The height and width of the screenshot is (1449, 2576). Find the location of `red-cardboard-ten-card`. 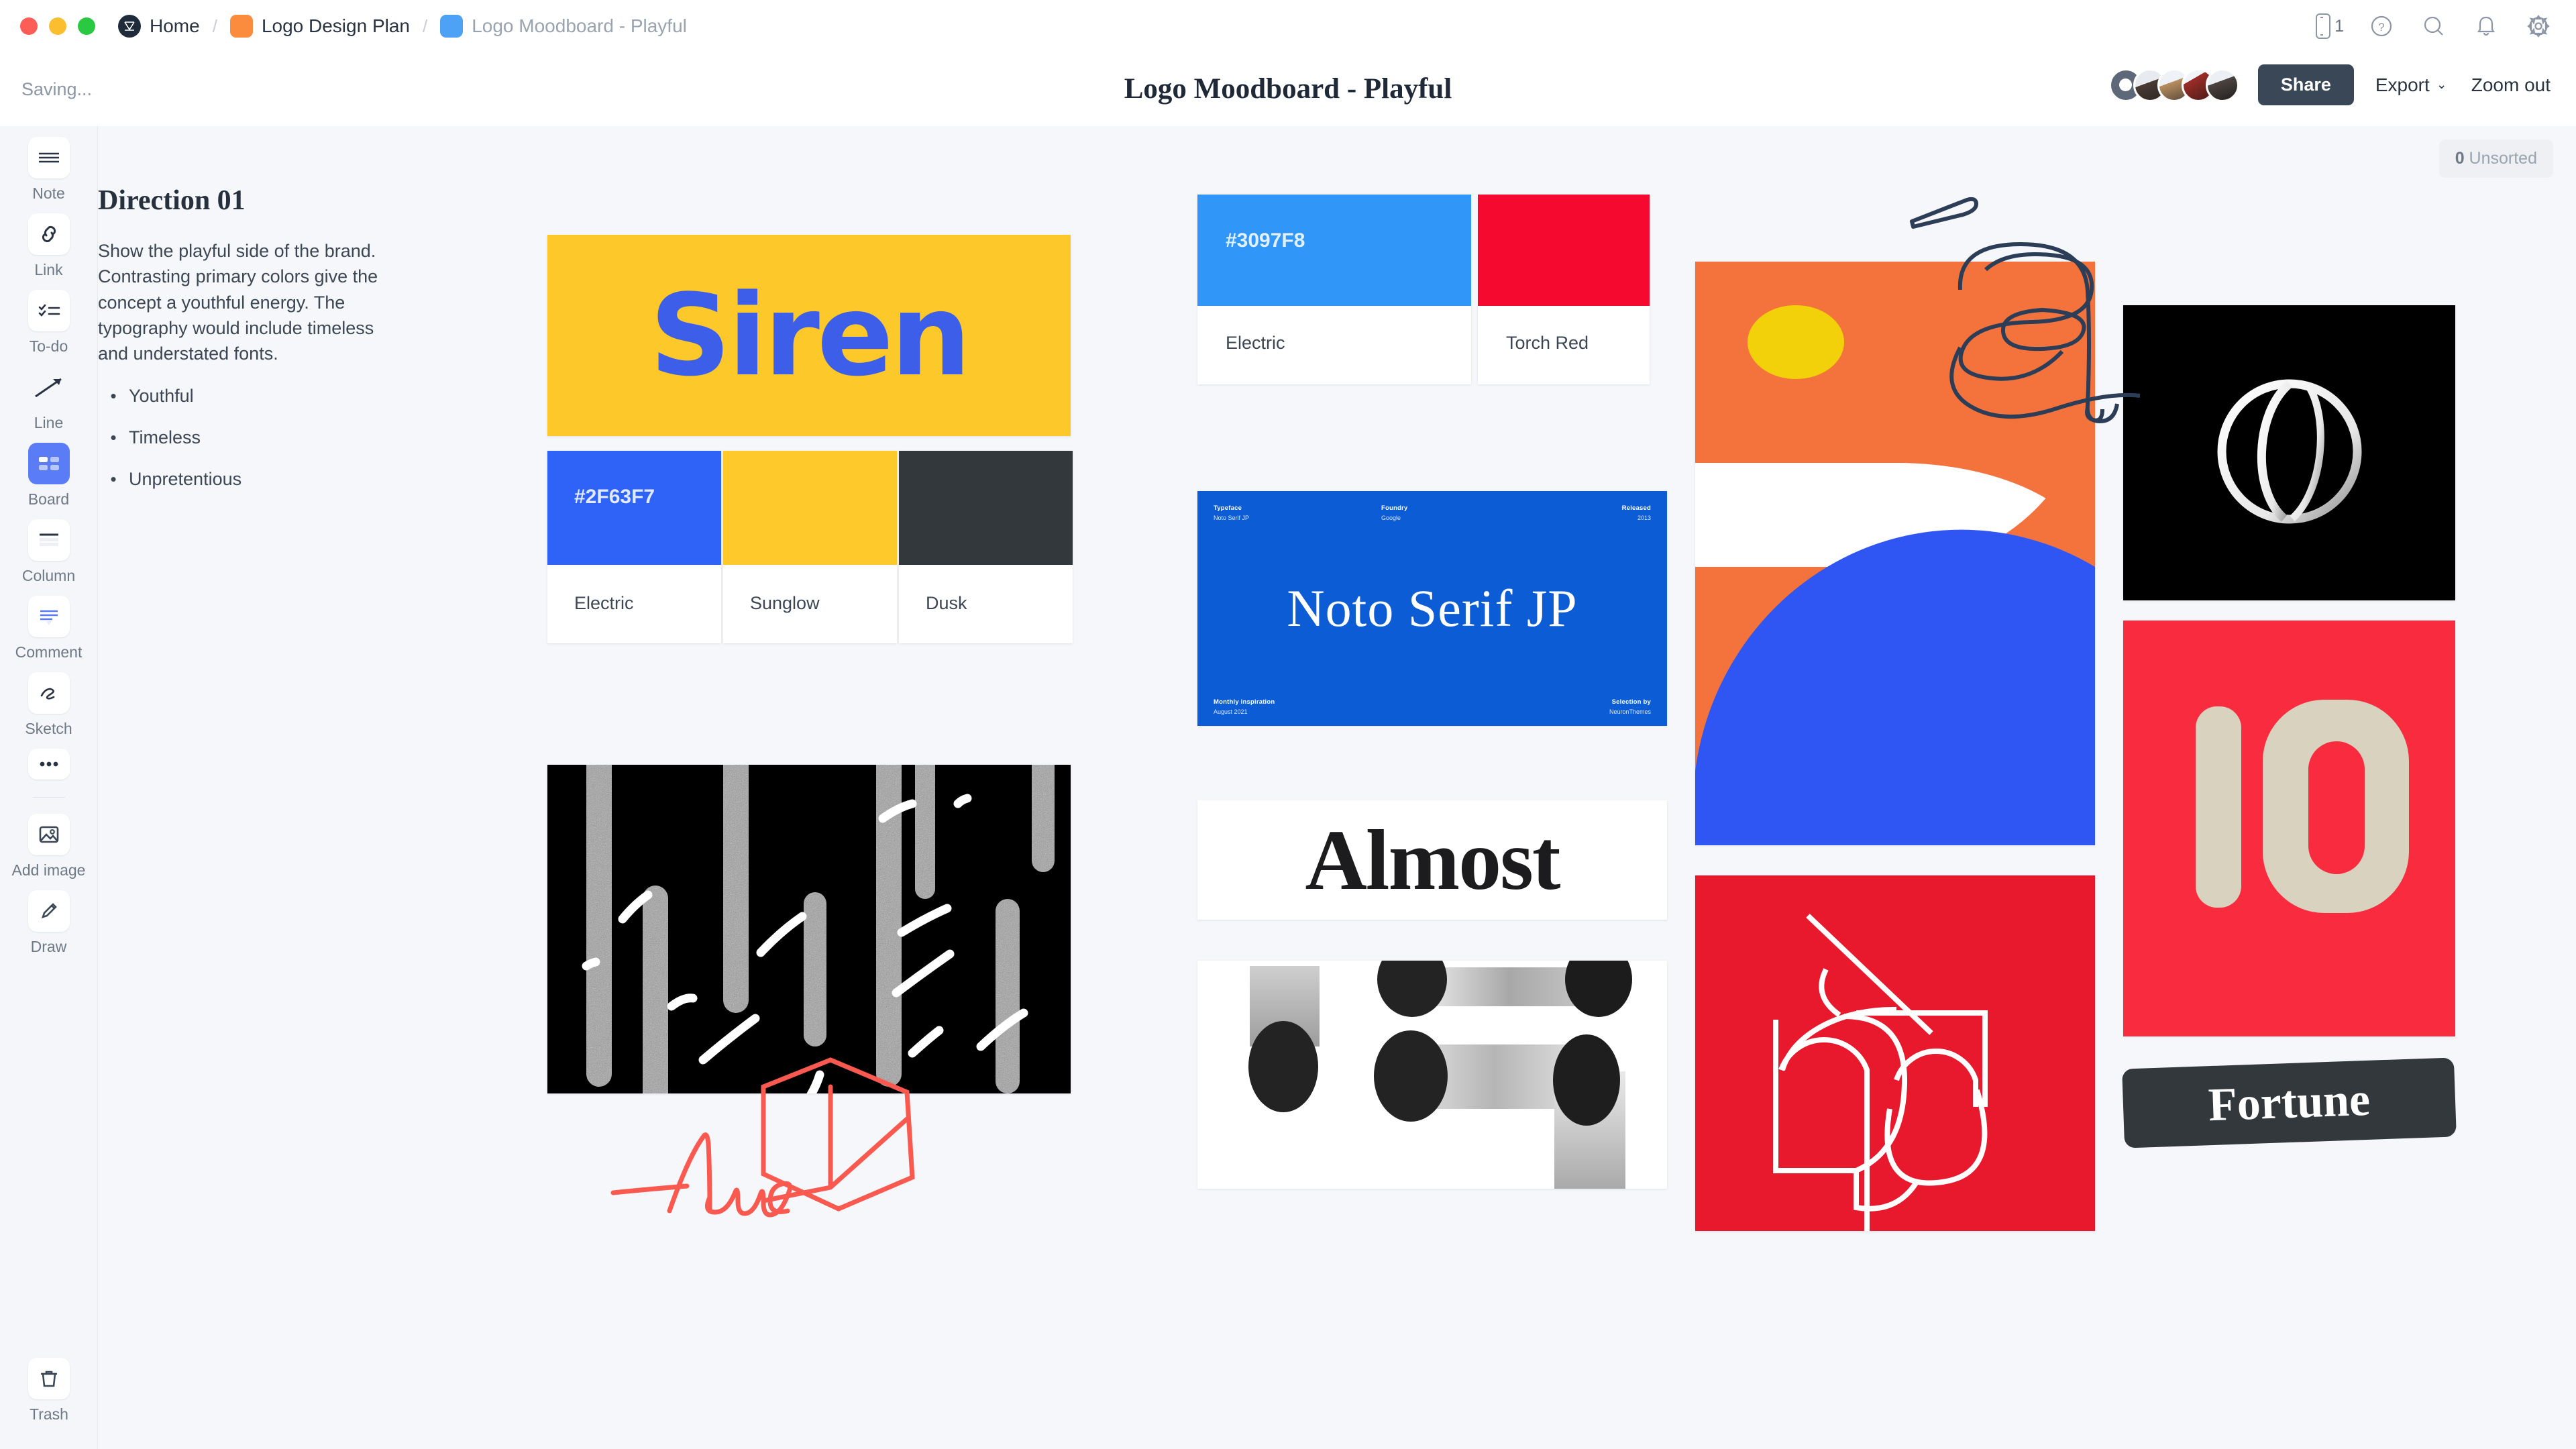

red-cardboard-ten-card is located at coordinates (2289, 828).